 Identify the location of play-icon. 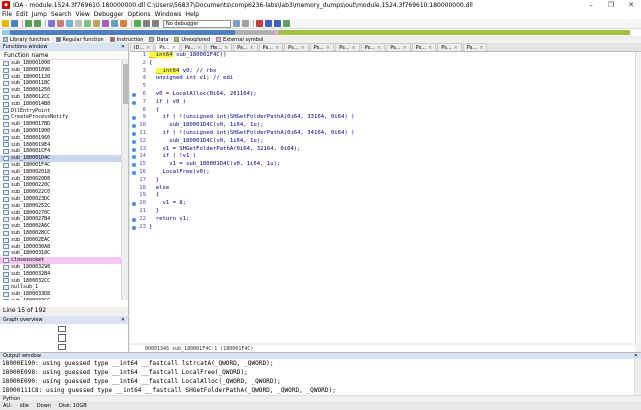
(137, 23).